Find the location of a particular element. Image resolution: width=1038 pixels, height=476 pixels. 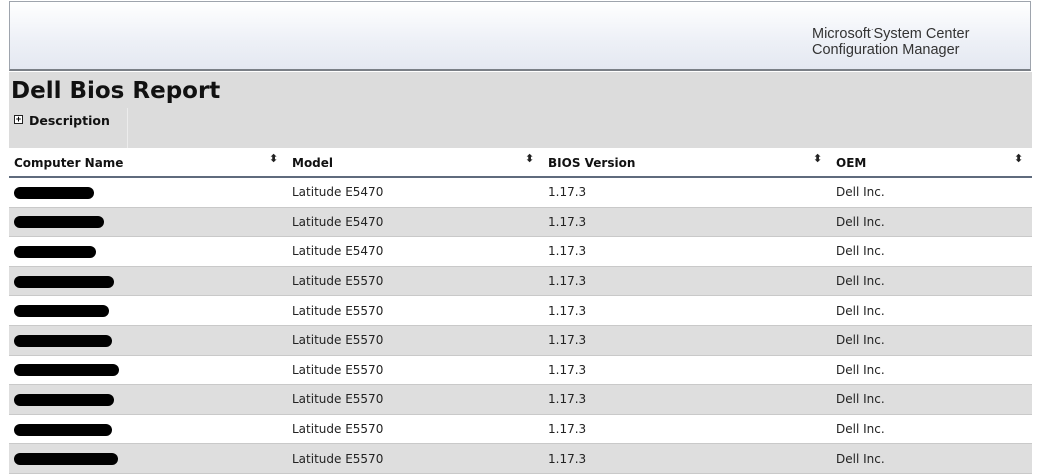

product-name-line1: Microsoft·System Center is located at coordinates (891, 33).